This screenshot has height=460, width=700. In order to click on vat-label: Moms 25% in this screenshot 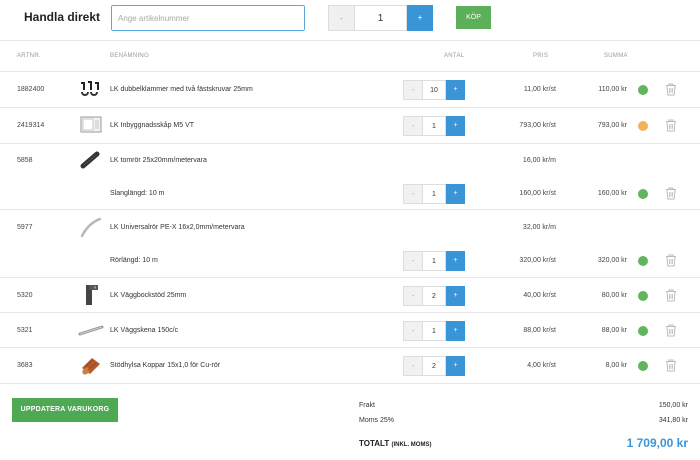, I will do `click(377, 420)`.